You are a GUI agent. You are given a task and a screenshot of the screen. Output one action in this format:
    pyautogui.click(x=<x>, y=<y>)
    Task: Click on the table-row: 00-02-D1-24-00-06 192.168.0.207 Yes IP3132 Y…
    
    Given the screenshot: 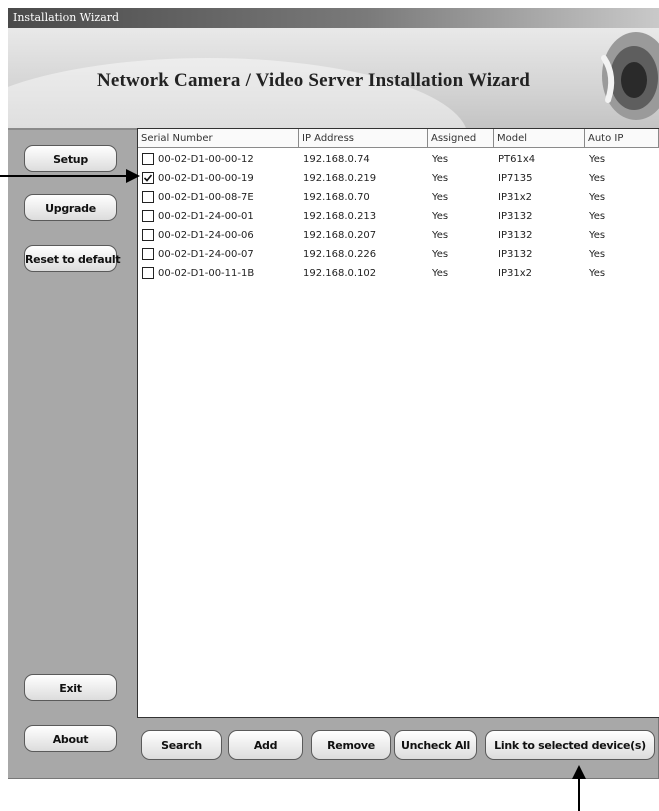 What is the action you would take?
    pyautogui.click(x=398, y=235)
    